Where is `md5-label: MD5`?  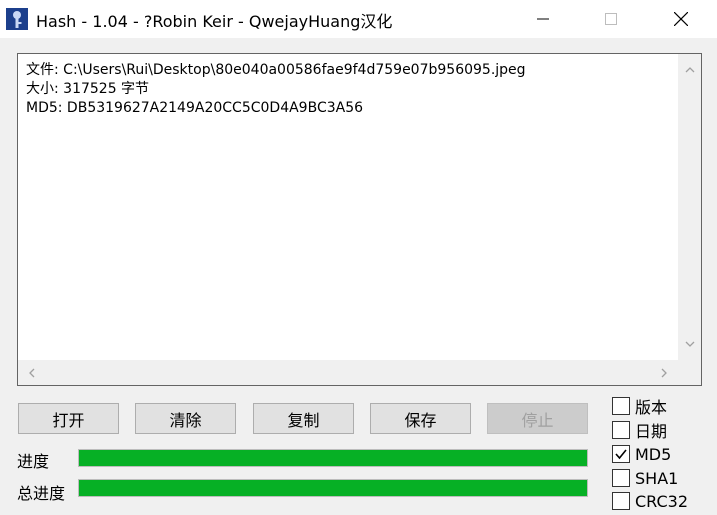
md5-label: MD5 is located at coordinates (653, 454).